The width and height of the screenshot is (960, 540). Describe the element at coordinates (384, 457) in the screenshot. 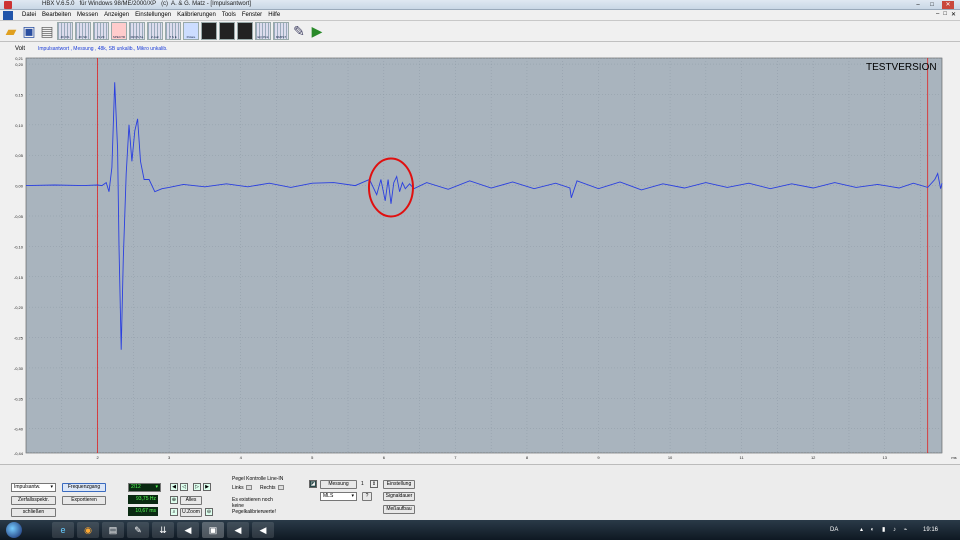

I see `x-tick-label: 6` at that location.